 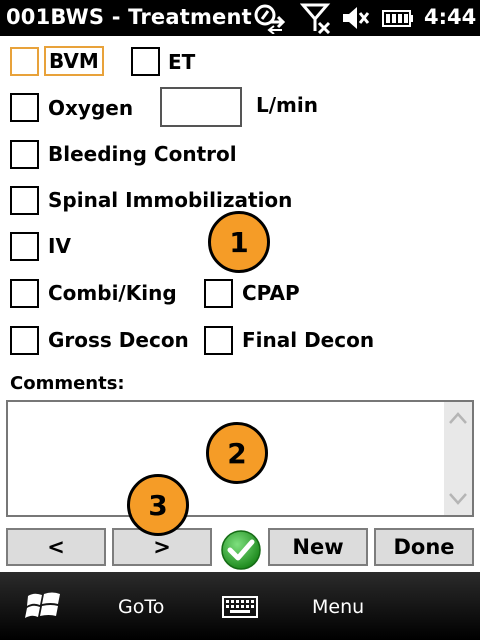 I want to click on status-bar: 001BWS - Treatment 4:44, so click(x=240, y=18).